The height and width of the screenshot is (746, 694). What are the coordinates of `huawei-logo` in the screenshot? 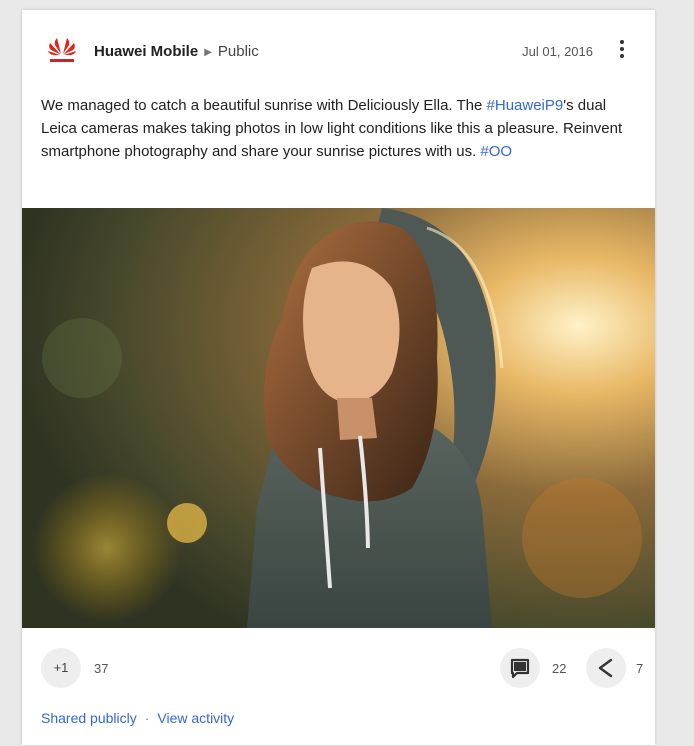 It's located at (62, 51).